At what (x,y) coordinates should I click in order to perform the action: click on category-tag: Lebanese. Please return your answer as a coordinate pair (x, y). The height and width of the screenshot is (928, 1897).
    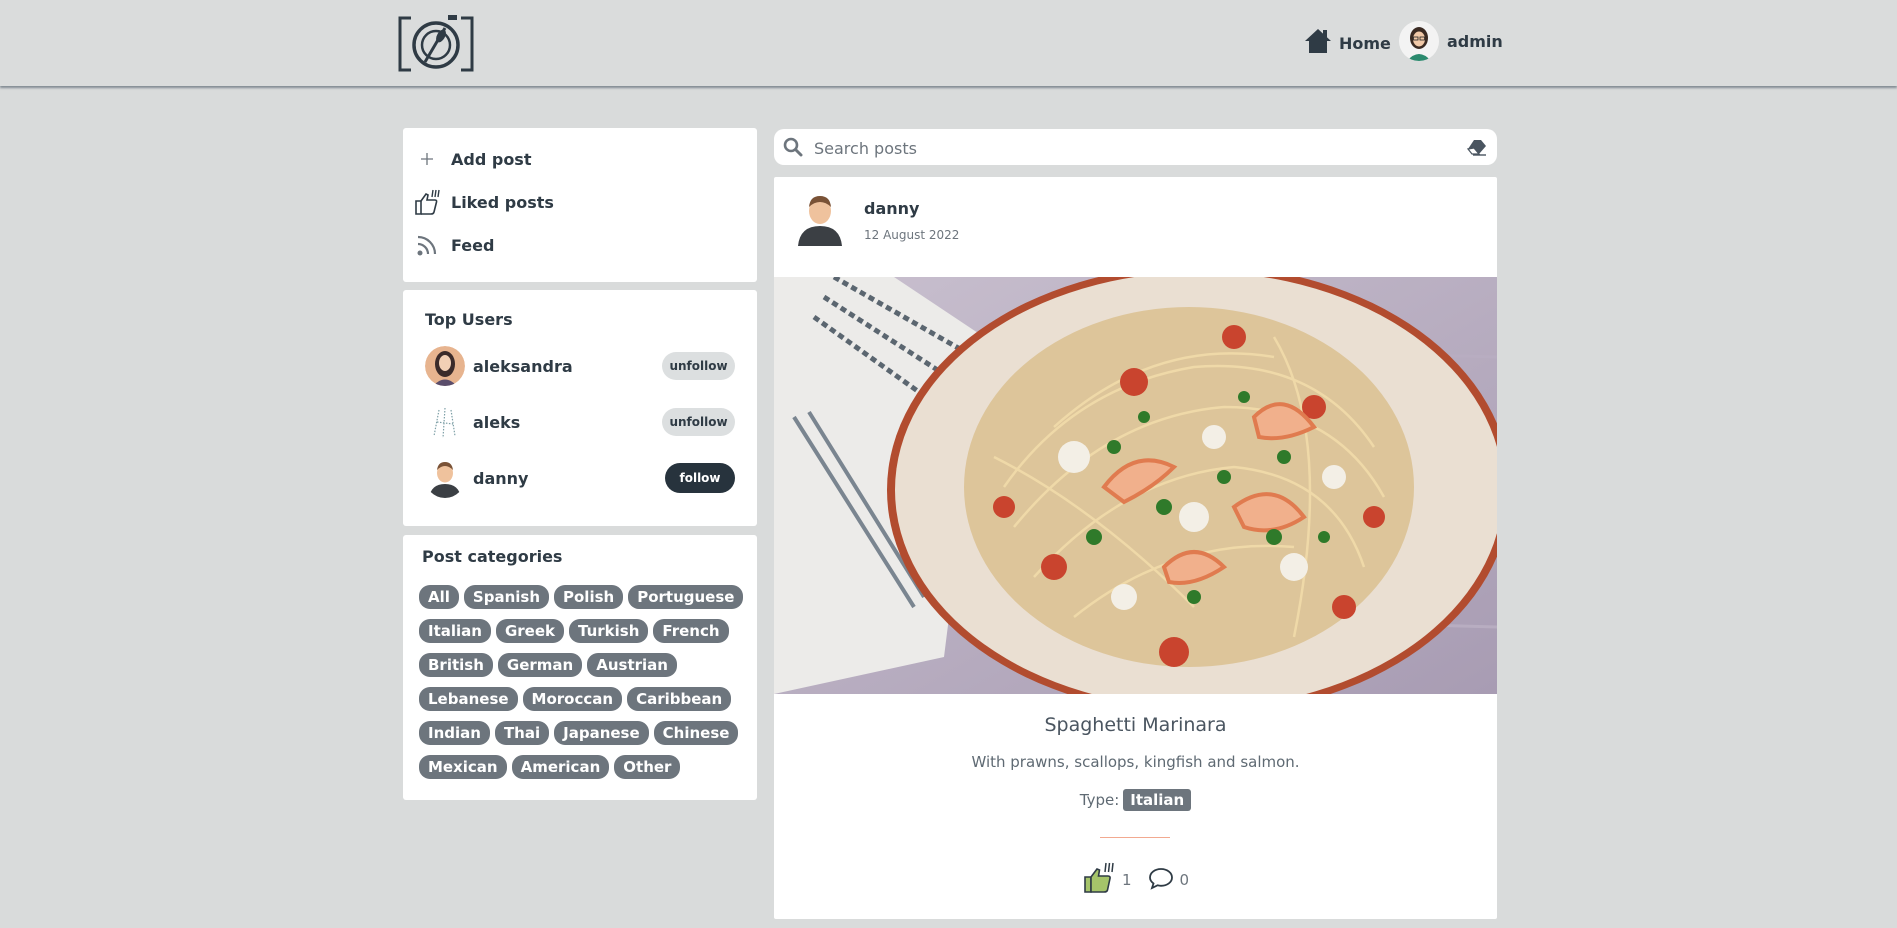
    Looking at the image, I should click on (468, 699).